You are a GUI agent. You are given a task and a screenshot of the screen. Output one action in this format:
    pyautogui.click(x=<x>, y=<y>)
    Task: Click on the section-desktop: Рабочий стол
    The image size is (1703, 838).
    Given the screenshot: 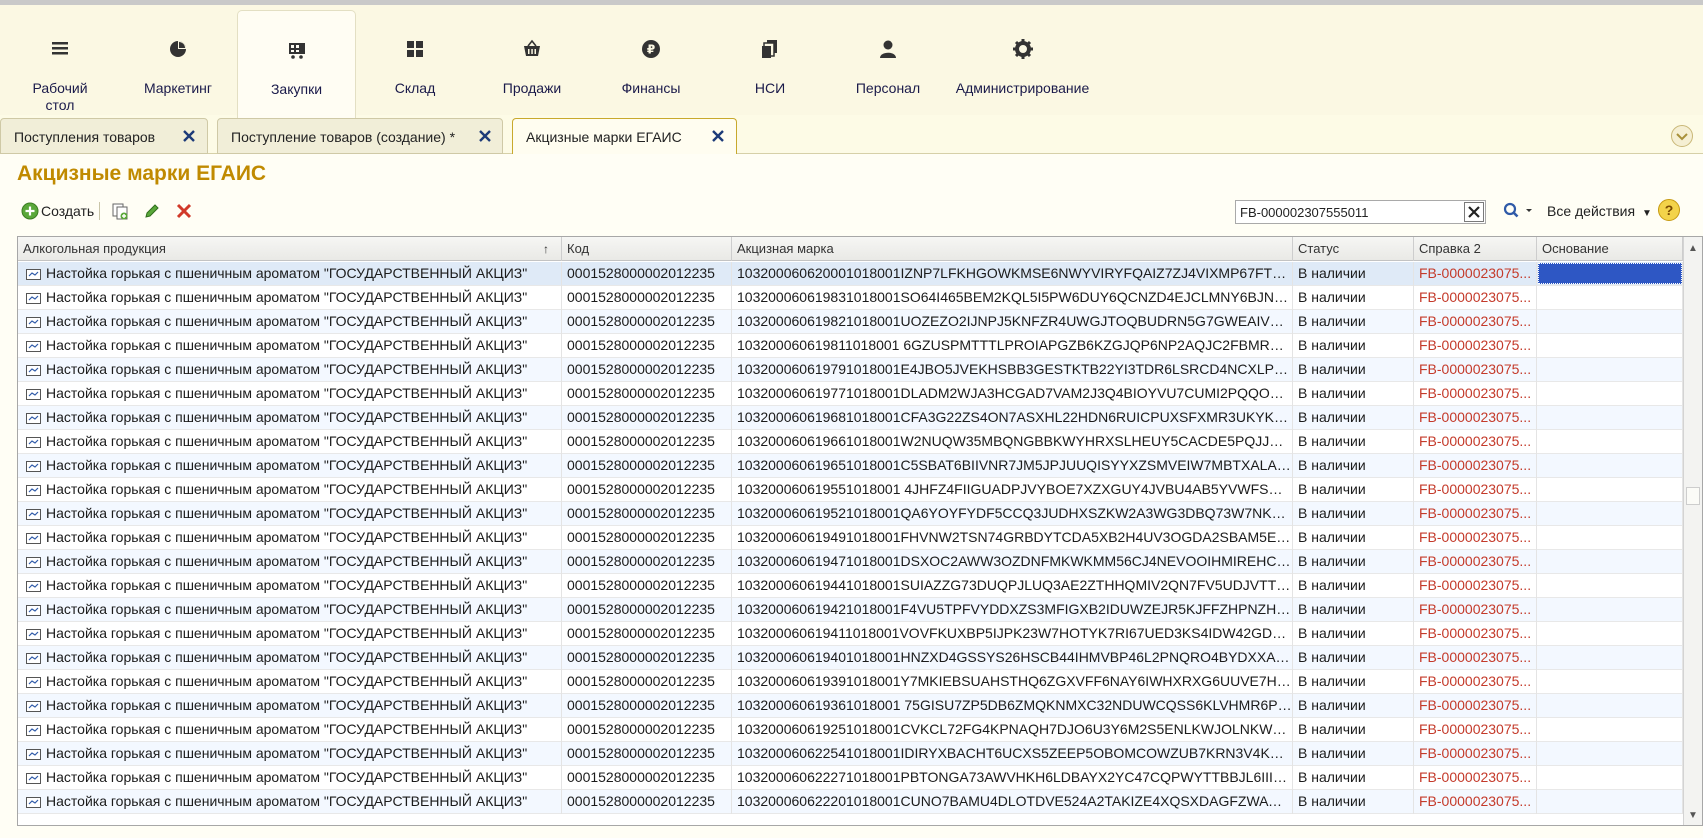 What is the action you would take?
    pyautogui.click(x=60, y=64)
    